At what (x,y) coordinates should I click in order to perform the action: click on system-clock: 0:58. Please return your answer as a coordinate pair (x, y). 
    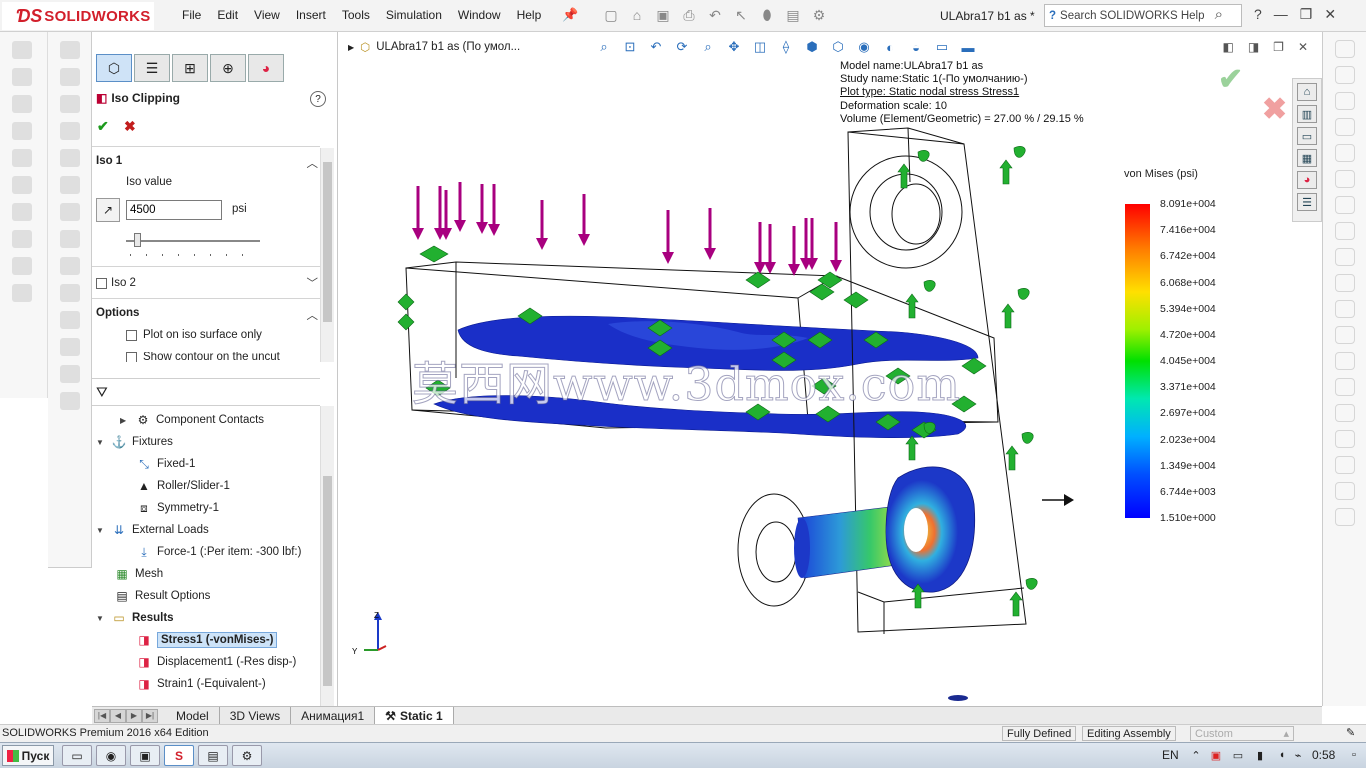
    Looking at the image, I should click on (1323, 755).